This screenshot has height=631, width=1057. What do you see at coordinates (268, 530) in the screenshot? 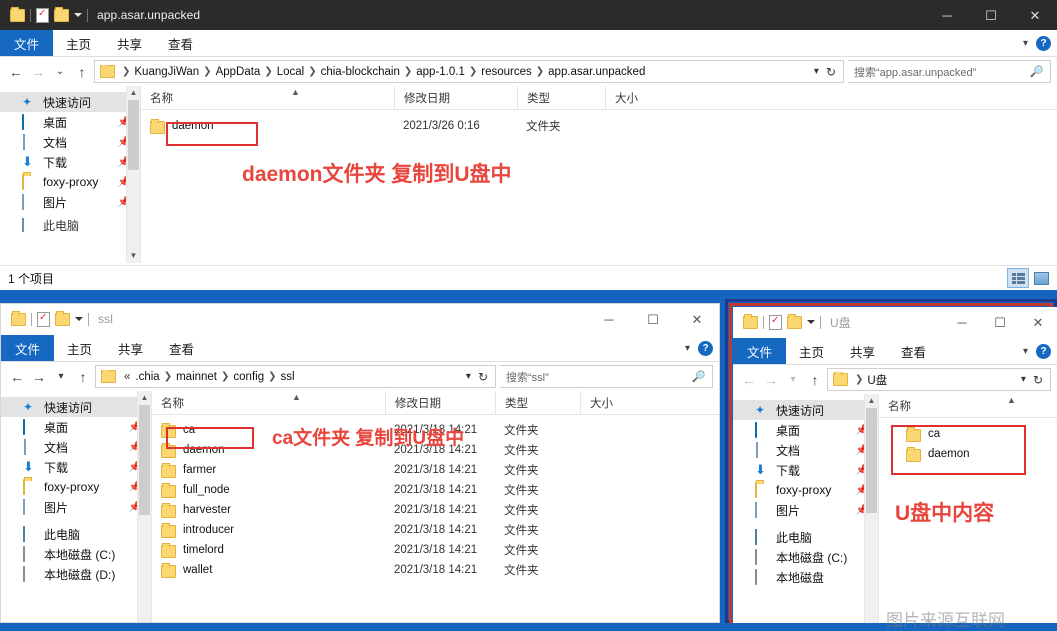
I see `file-name-cell: introducer` at bounding box center [268, 530].